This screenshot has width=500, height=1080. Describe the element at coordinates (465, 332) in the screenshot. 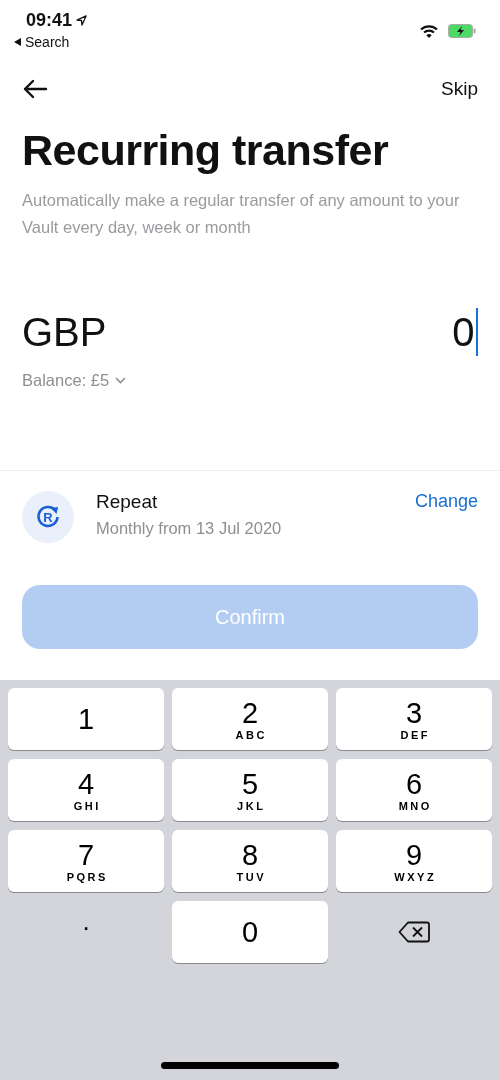

I see `amount-field: 0` at that location.